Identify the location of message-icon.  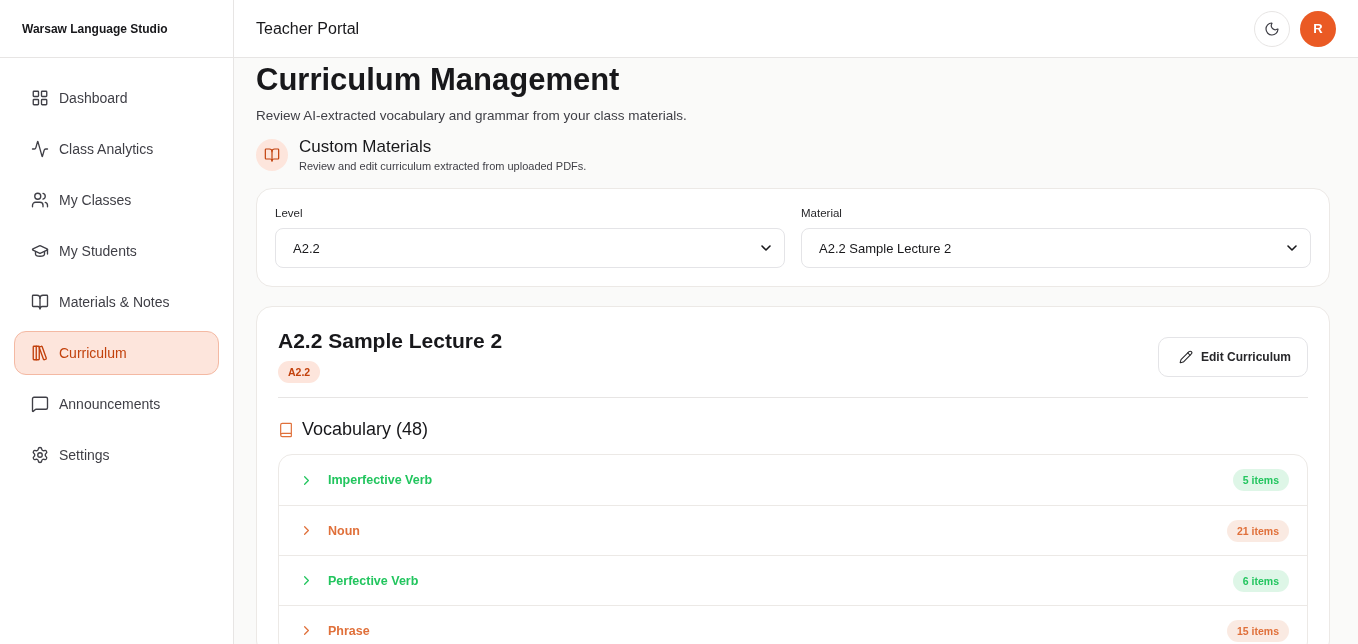
(40, 404).